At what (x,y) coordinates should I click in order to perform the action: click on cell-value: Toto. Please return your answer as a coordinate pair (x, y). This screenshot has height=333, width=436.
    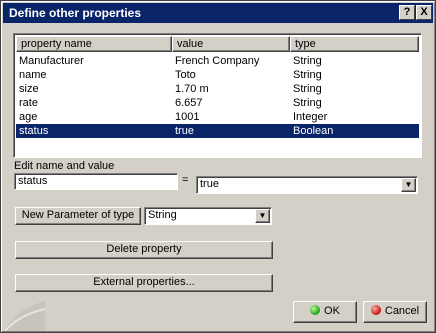
    Looking at the image, I should click on (185, 75).